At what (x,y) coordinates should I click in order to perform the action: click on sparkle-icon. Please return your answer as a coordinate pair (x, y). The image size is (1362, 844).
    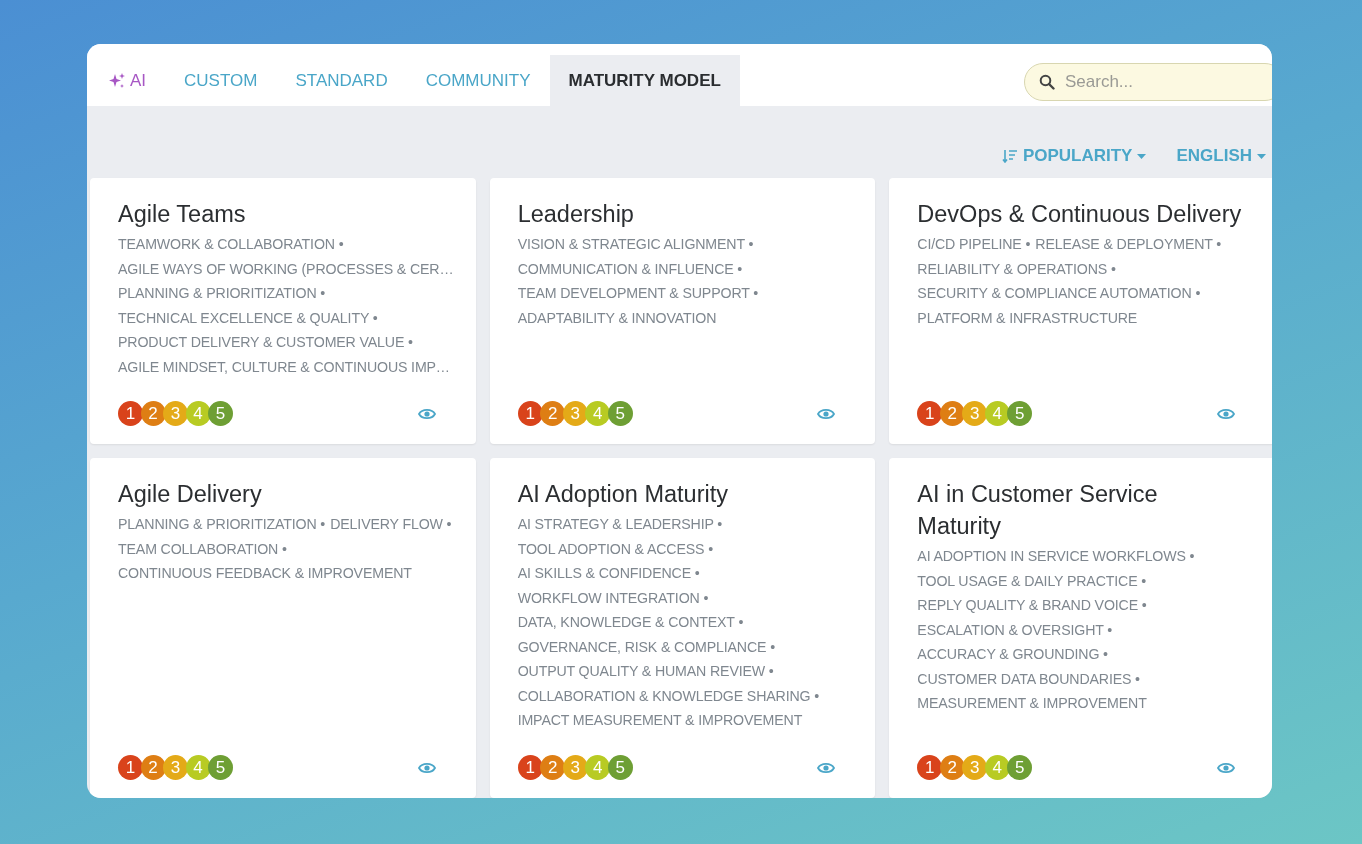
    Looking at the image, I should click on (117, 80).